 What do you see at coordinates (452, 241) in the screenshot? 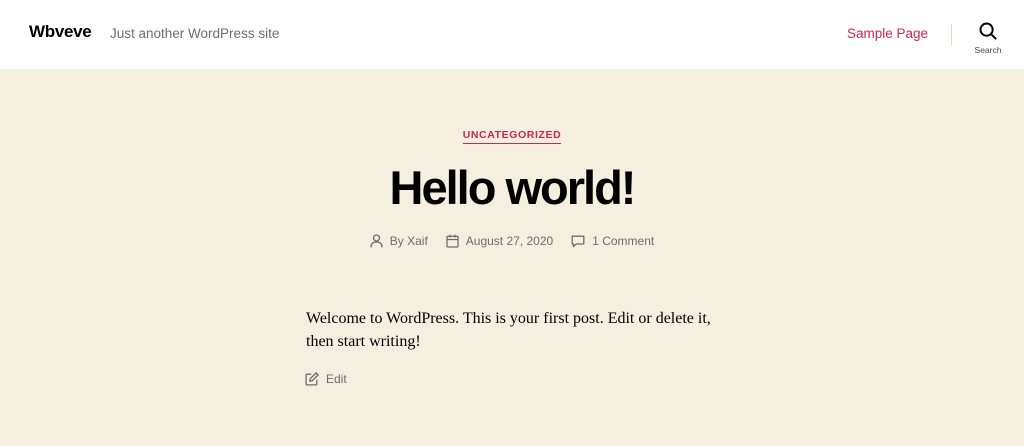
I see `calendar-icon` at bounding box center [452, 241].